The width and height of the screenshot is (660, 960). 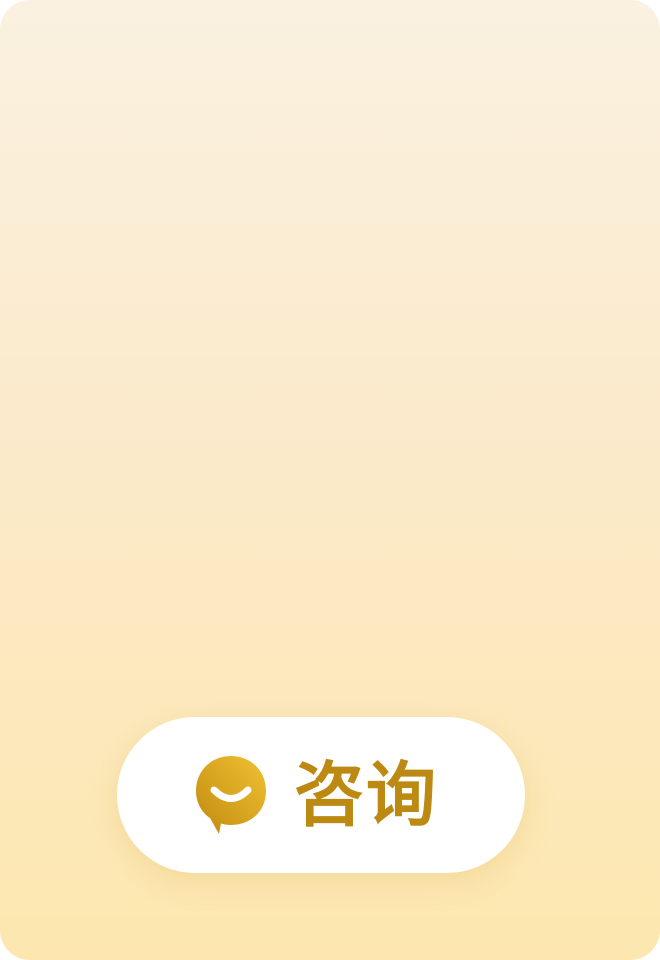 I want to click on consult-button-label: 咨询, so click(x=366, y=795).